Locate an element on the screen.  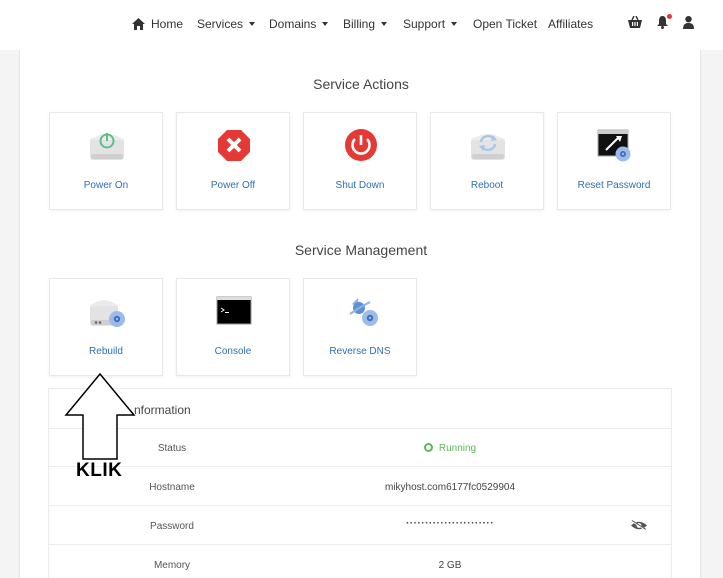
power-off-card: Power Off is located at coordinates (233, 161).